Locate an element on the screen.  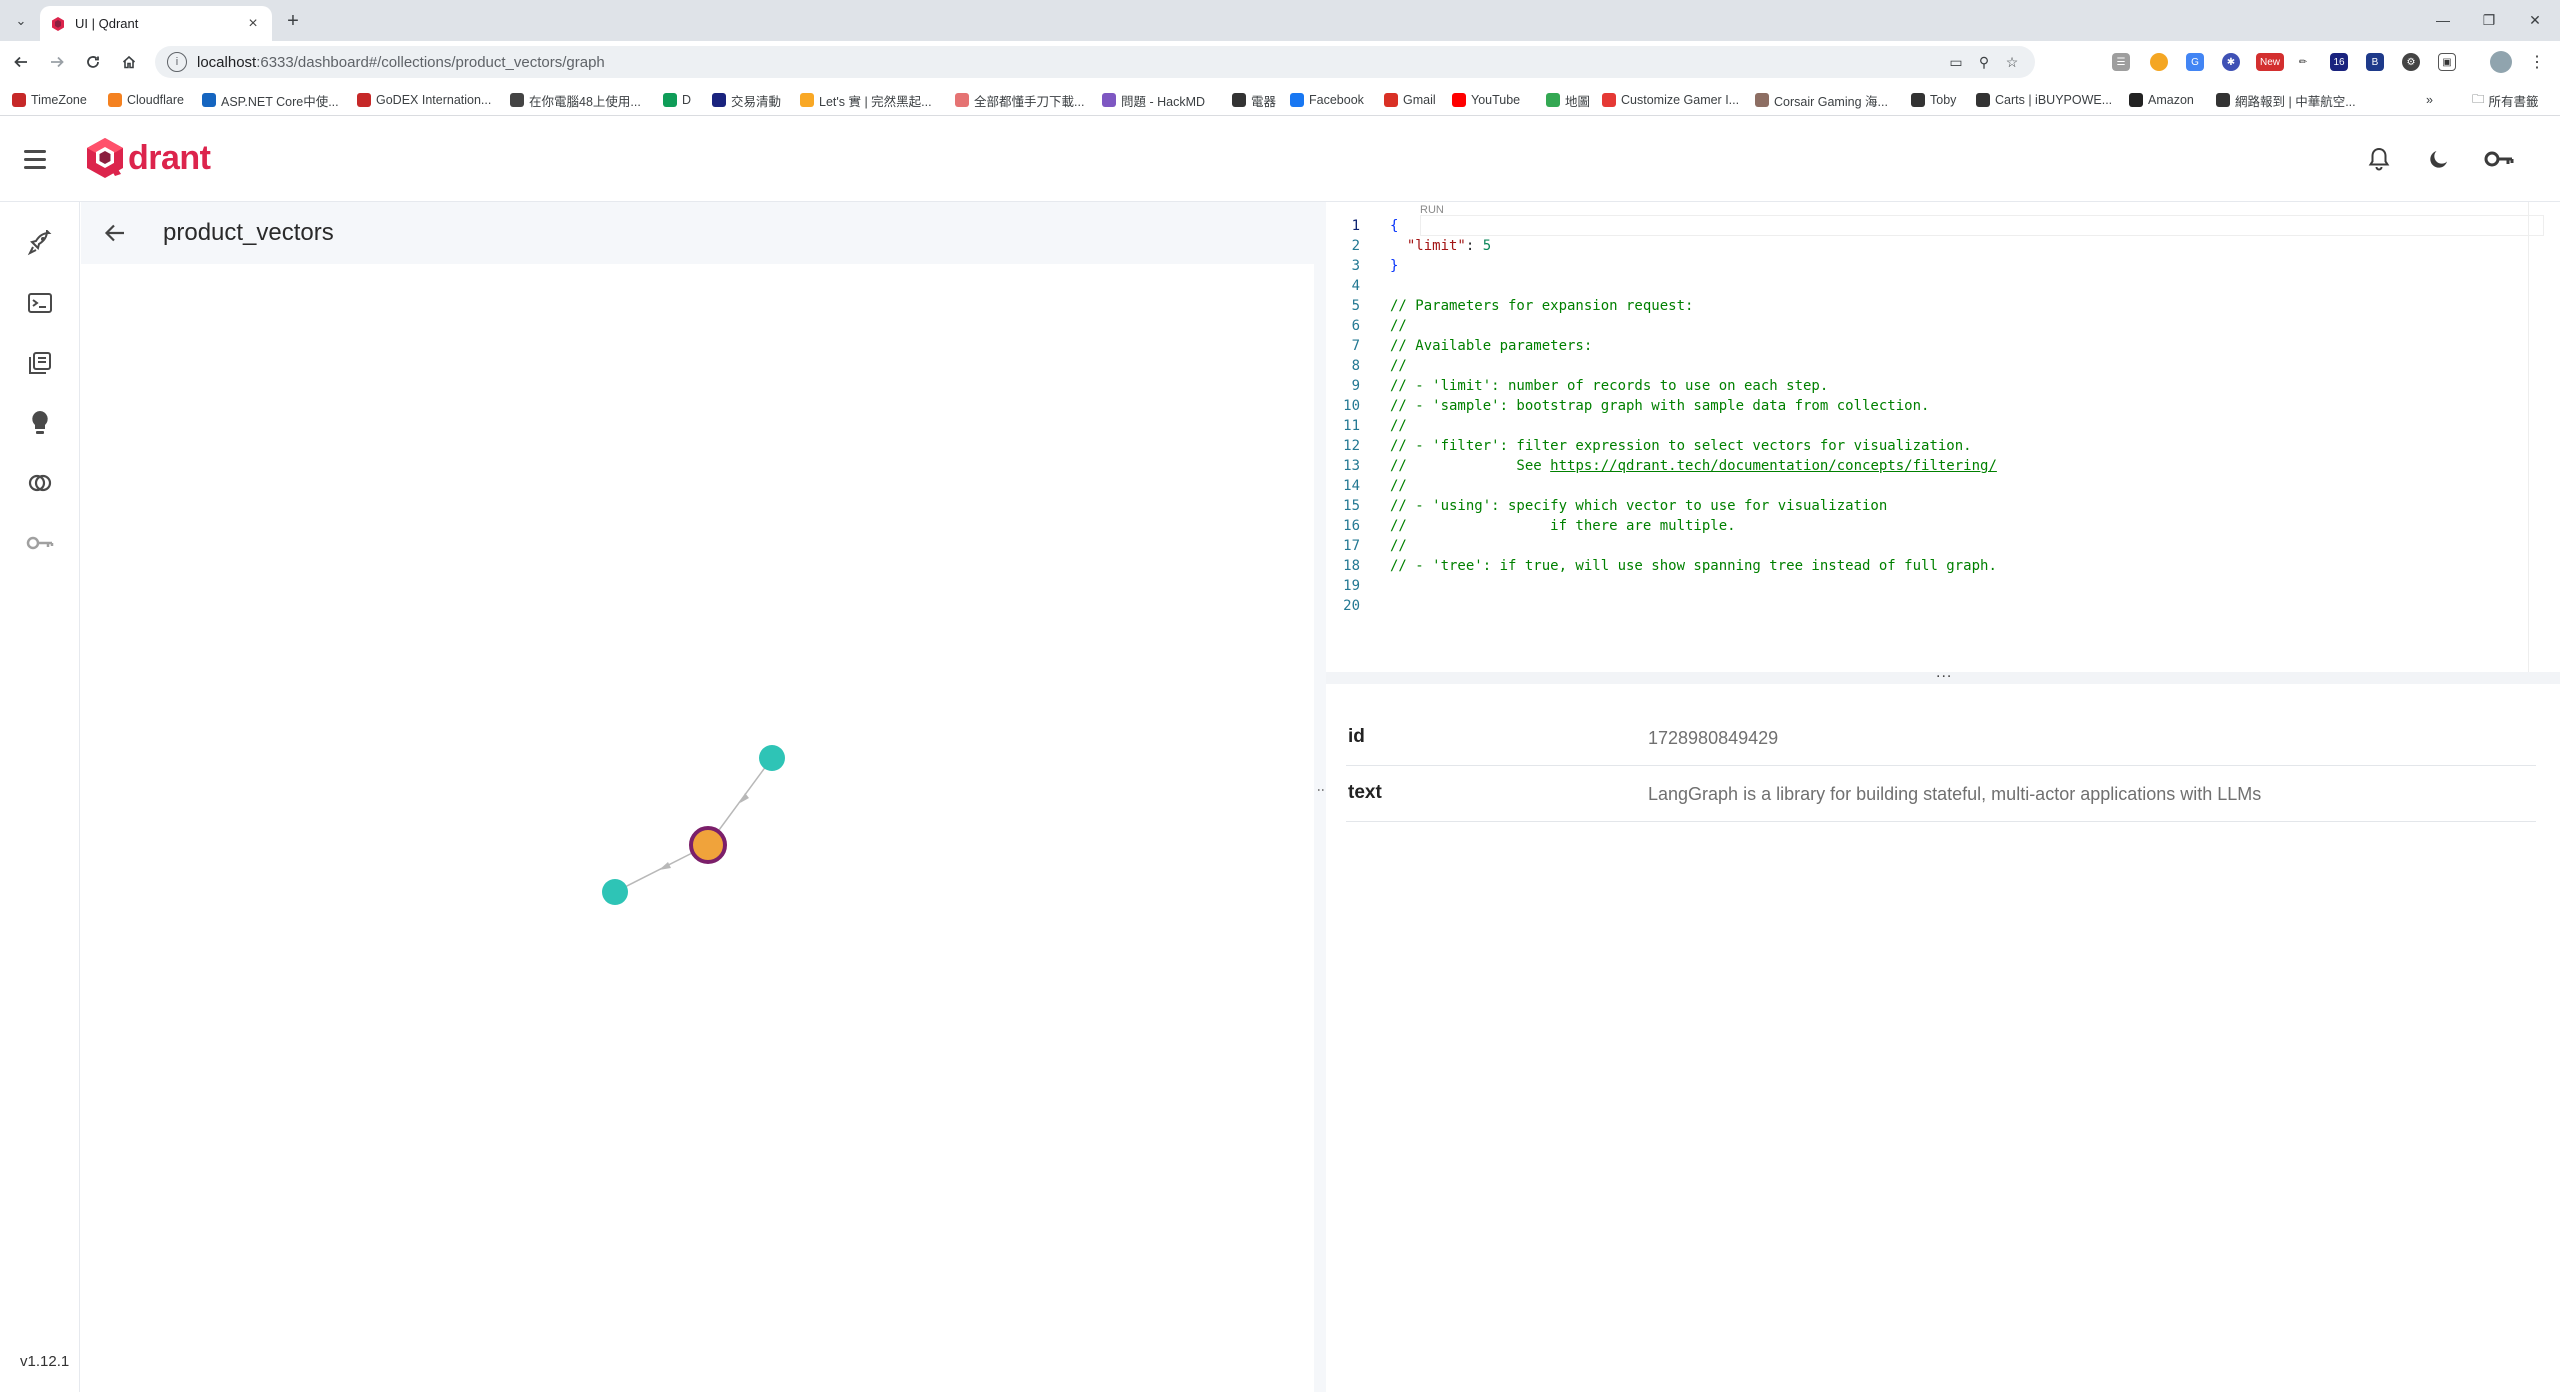
bookmark-item: YouTube is located at coordinates (1486, 100).